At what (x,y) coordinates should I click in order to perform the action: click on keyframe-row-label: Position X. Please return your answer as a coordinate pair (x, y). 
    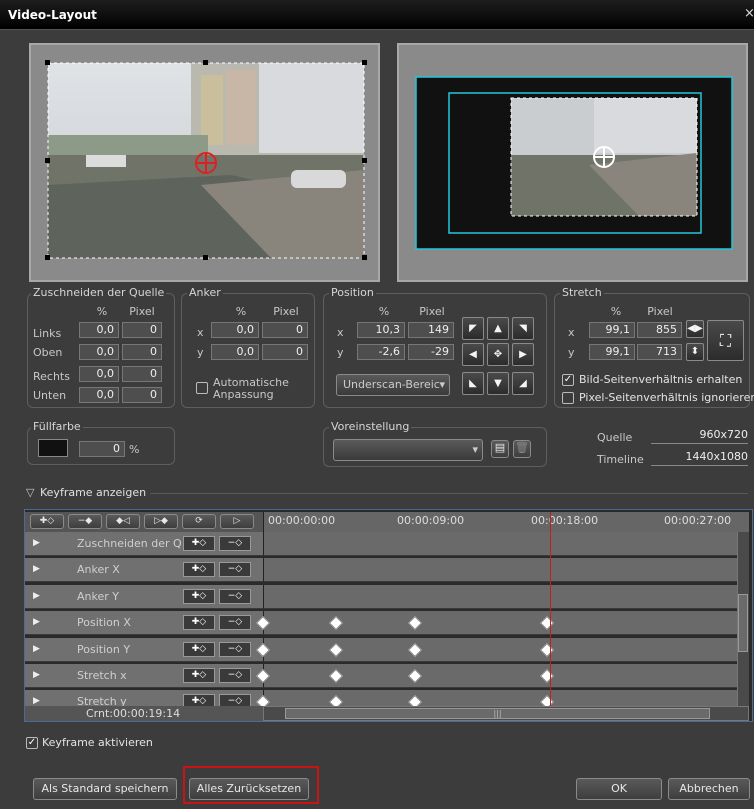
    Looking at the image, I should click on (104, 622).